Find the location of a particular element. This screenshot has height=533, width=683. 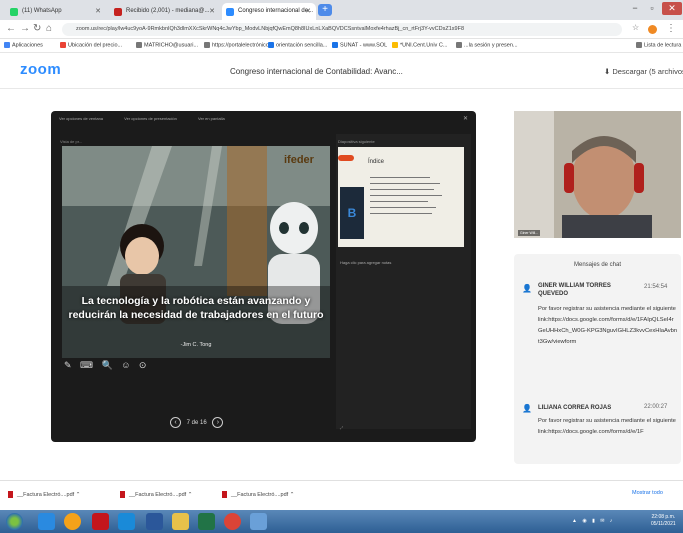

next-slide-thumbnail: Índice B is located at coordinates (401, 197).